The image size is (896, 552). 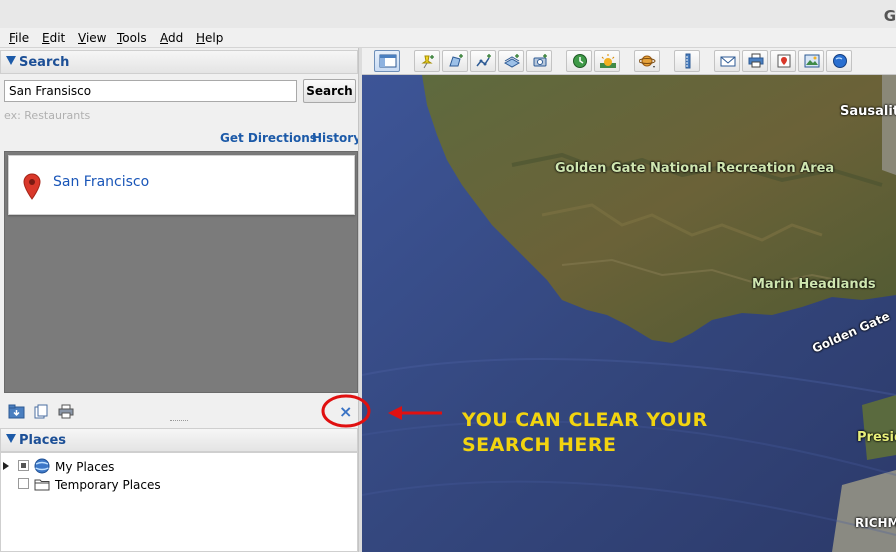 What do you see at coordinates (329, 91) in the screenshot?
I see `search-button: Search` at bounding box center [329, 91].